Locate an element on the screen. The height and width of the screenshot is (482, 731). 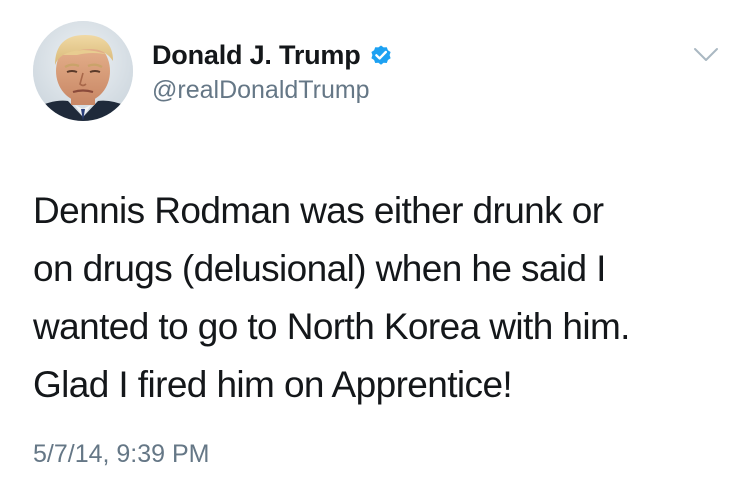
name-row: Donald J. Trump is located at coordinates (272, 55).